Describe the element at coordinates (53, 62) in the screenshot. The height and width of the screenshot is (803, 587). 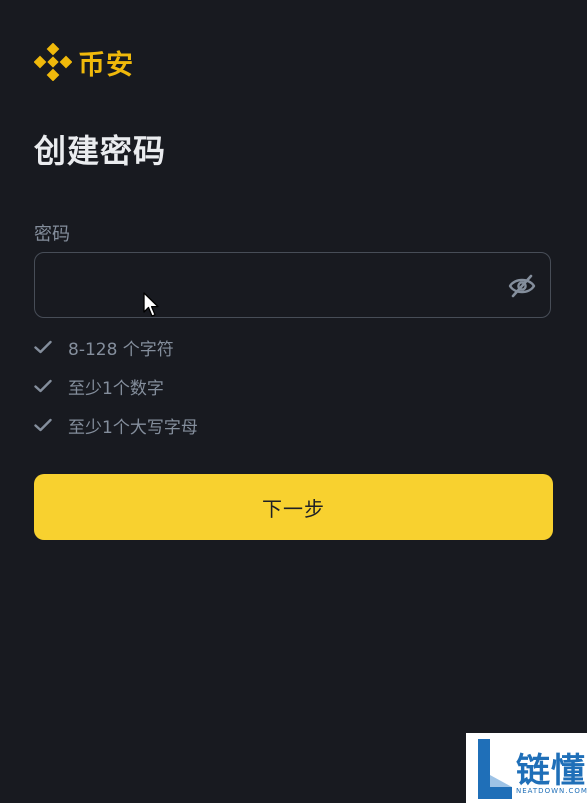
I see `binance-logo-icon` at that location.